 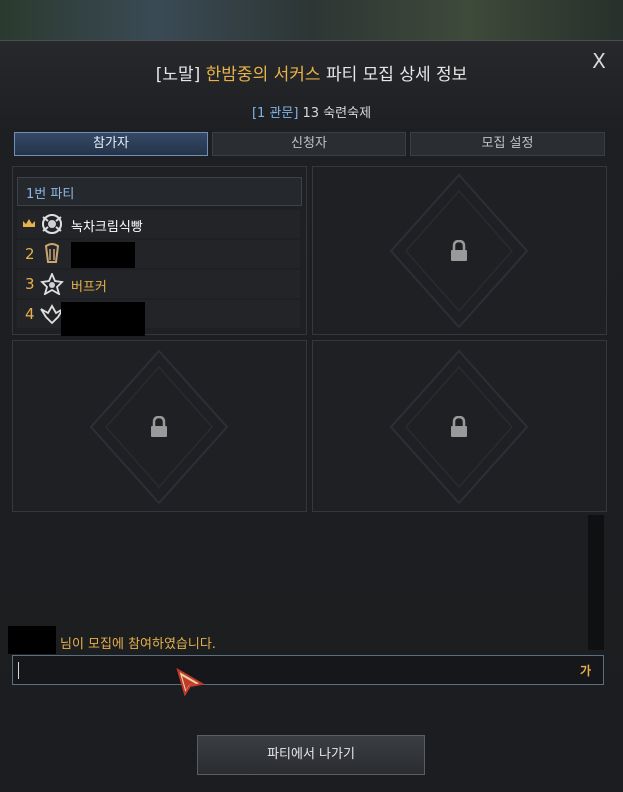 I want to click on member-number: 2, so click(x=30, y=254).